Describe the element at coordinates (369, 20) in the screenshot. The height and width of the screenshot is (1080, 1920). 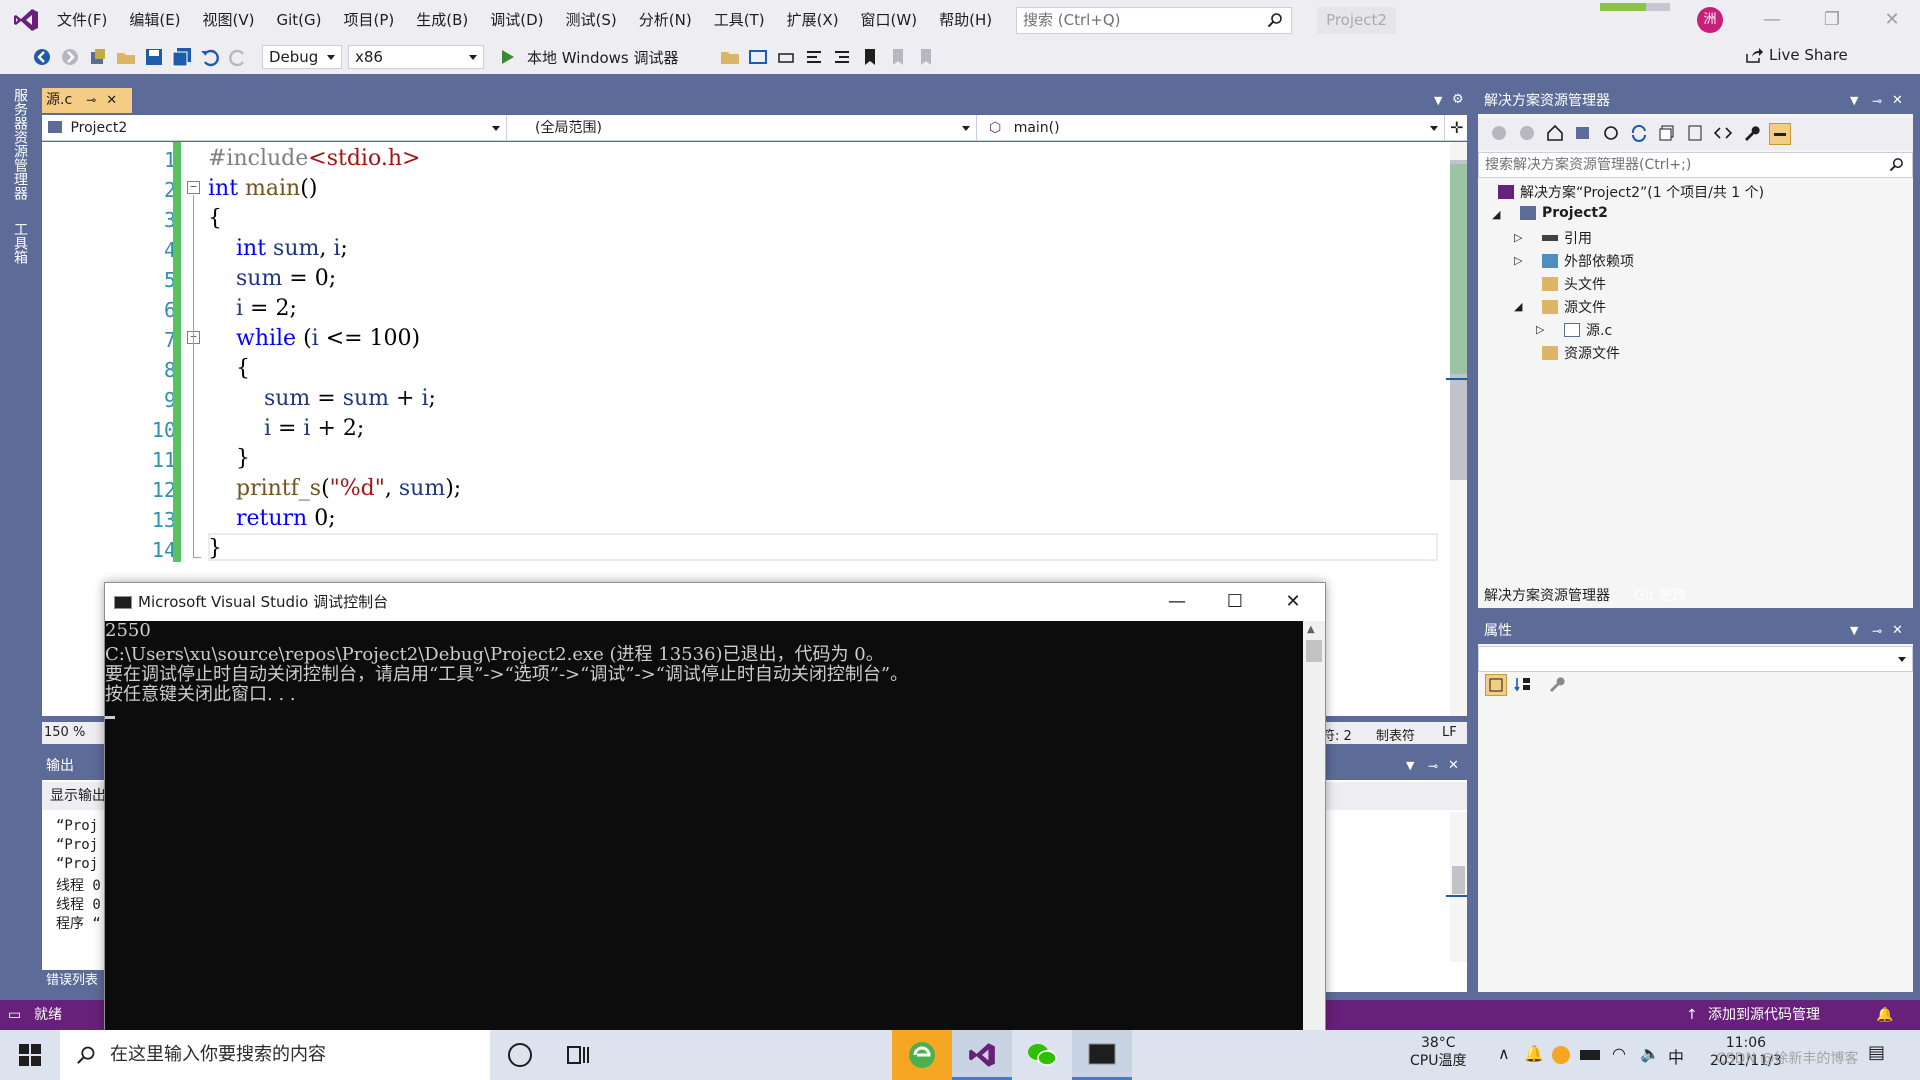
I see `menu-project: 项目(P)` at that location.